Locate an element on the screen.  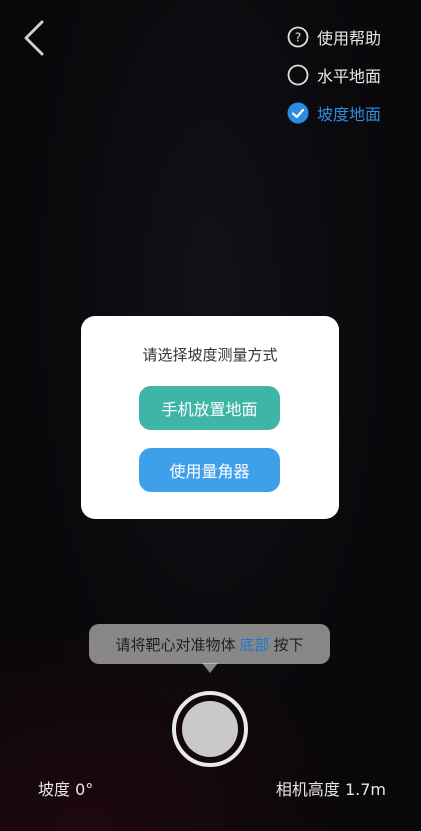
hint-prefix: 请将靶心对准物体 is located at coordinates (175, 644).